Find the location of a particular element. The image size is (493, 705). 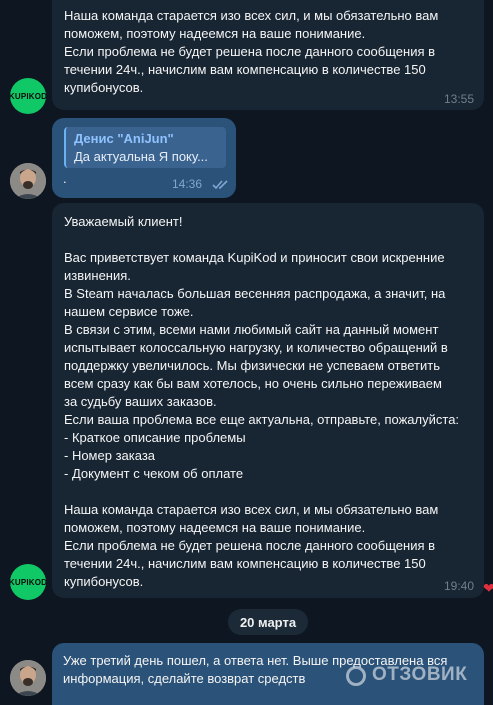

watermark: ОТЗОВИК is located at coordinates (419, 675).